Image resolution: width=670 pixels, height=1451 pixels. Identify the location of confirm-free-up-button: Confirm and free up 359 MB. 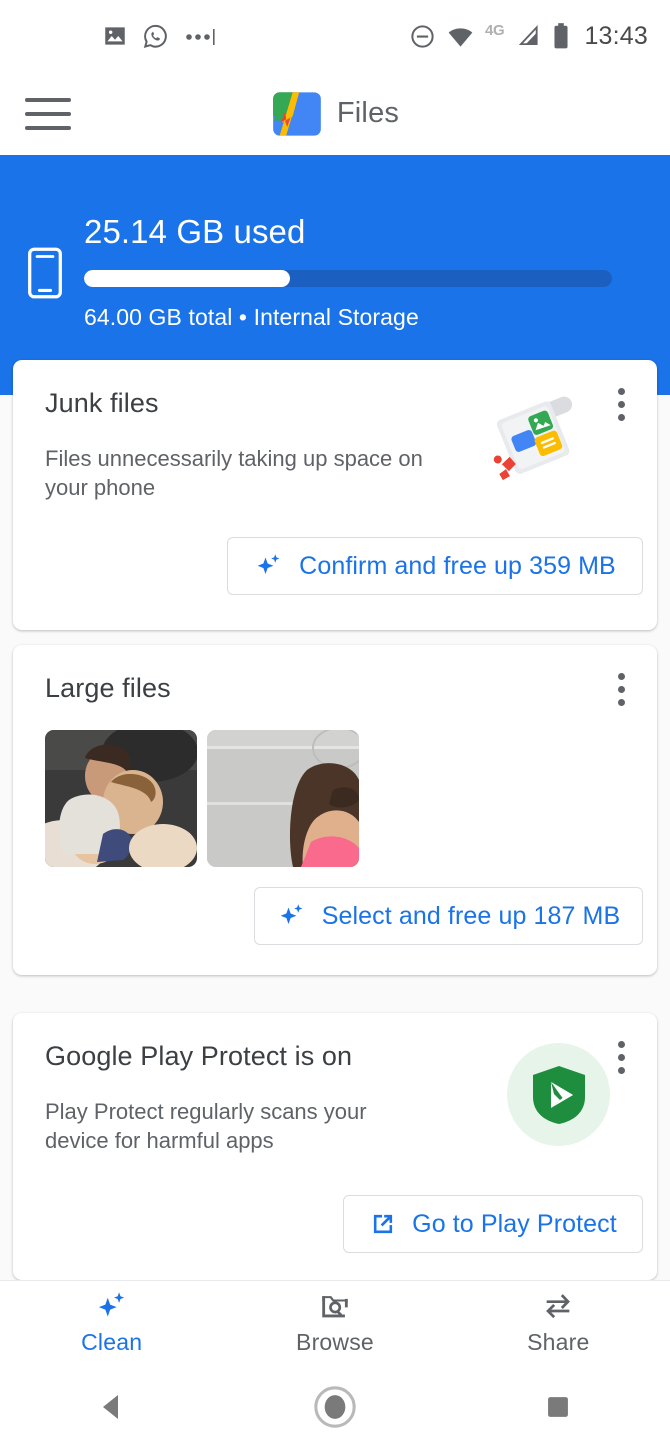
(435, 566).